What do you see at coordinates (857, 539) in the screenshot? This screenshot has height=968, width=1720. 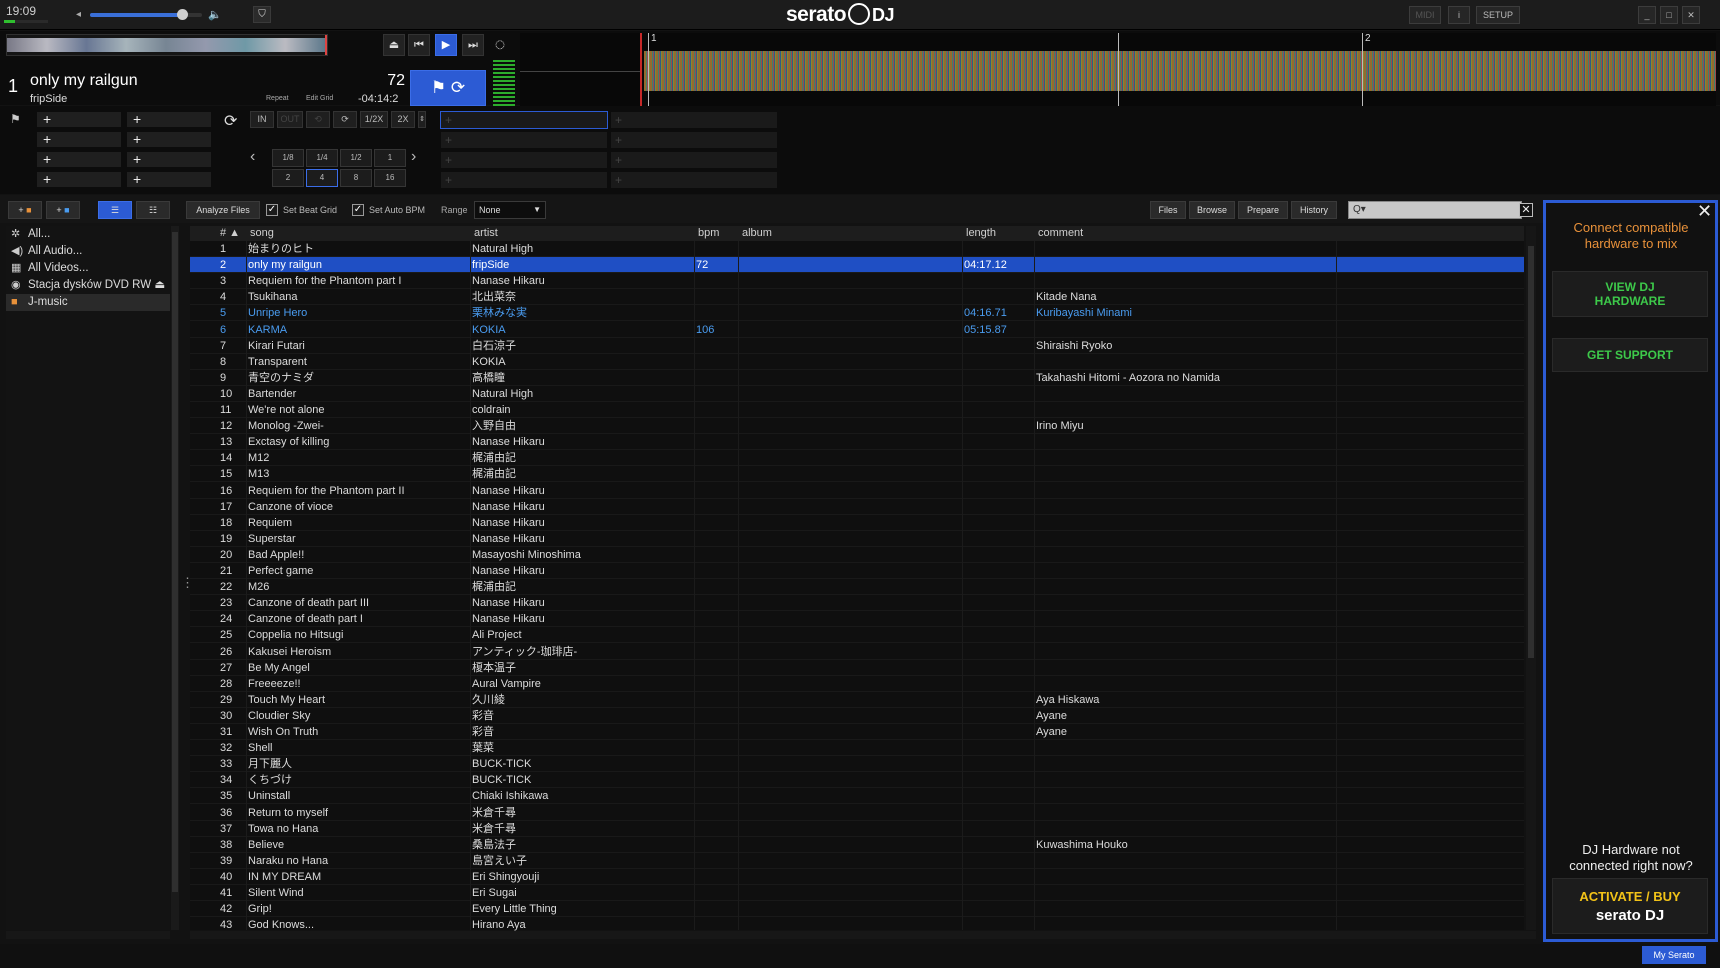 I see `table-row: 19 Superstar Nanase Hikaru` at bounding box center [857, 539].